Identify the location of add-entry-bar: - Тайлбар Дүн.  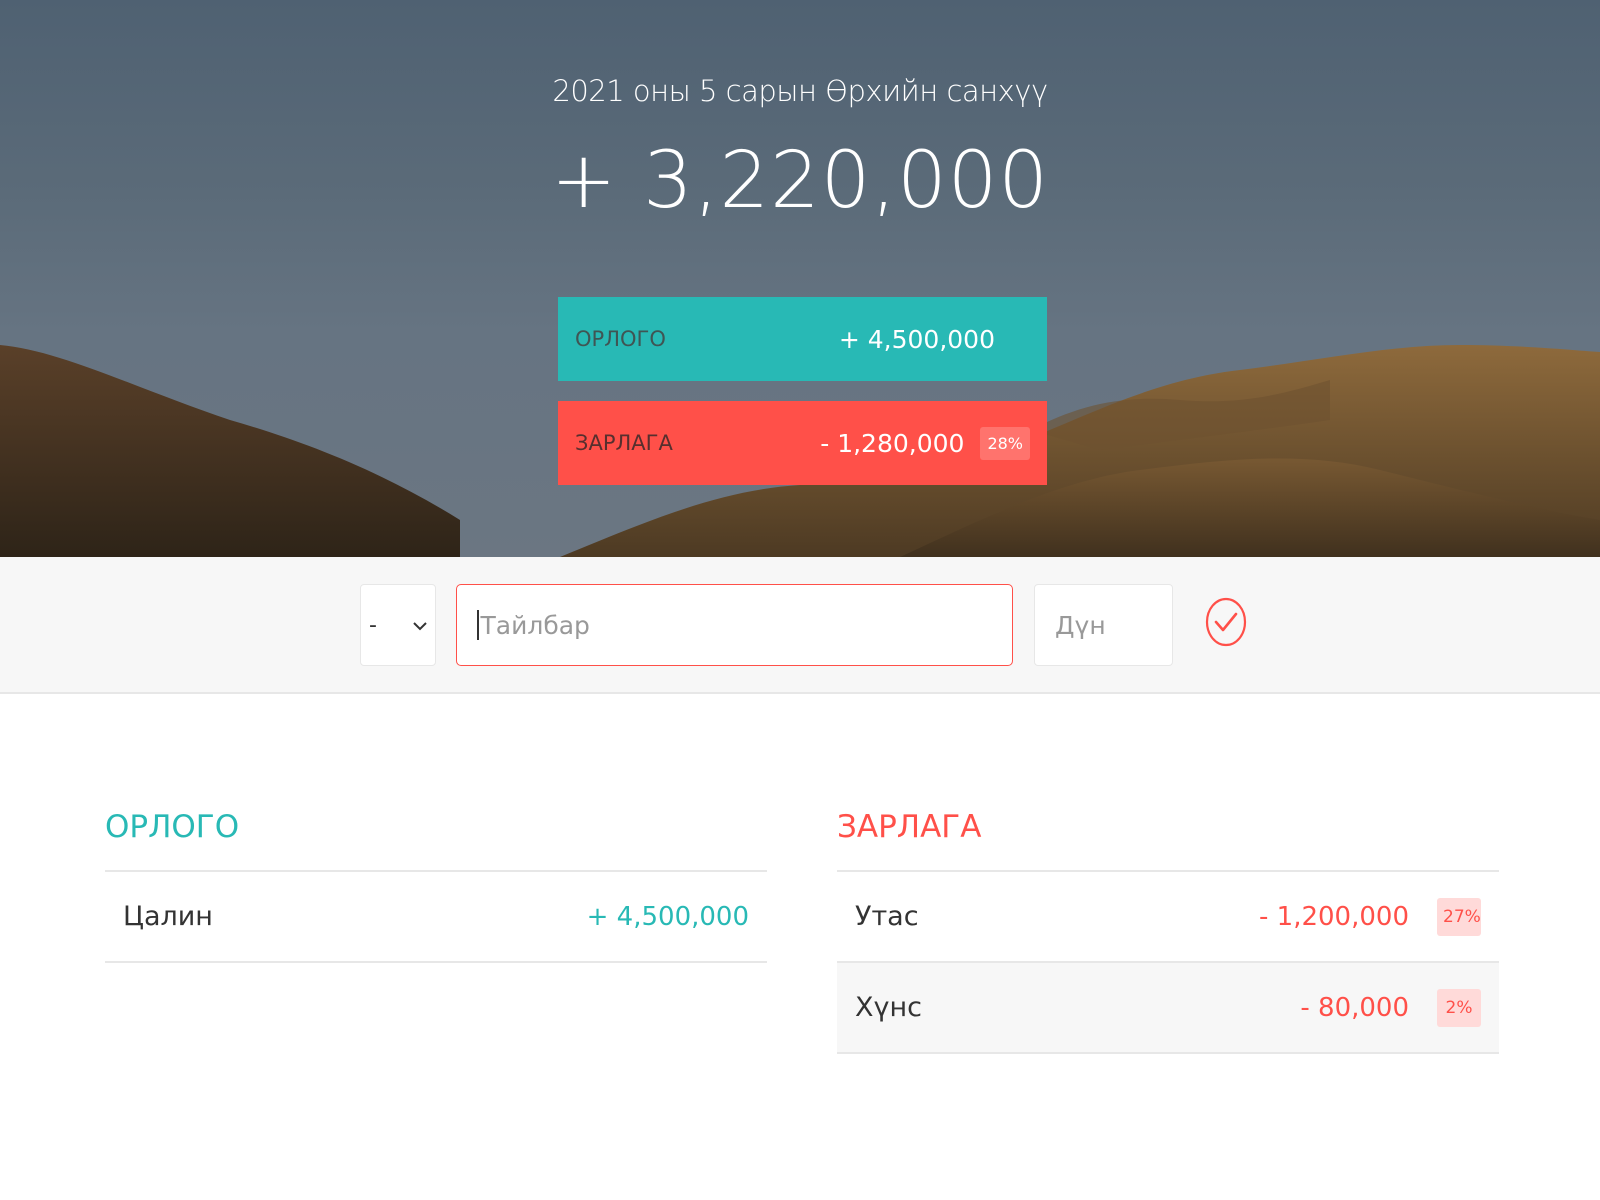
(800, 625).